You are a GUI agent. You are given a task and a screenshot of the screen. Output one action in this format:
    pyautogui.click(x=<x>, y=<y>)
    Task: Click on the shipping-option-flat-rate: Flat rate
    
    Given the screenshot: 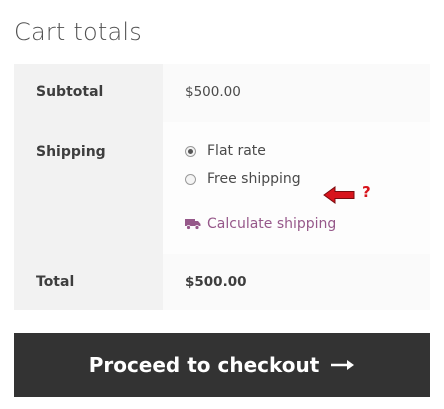 What is the action you would take?
    pyautogui.click(x=225, y=151)
    